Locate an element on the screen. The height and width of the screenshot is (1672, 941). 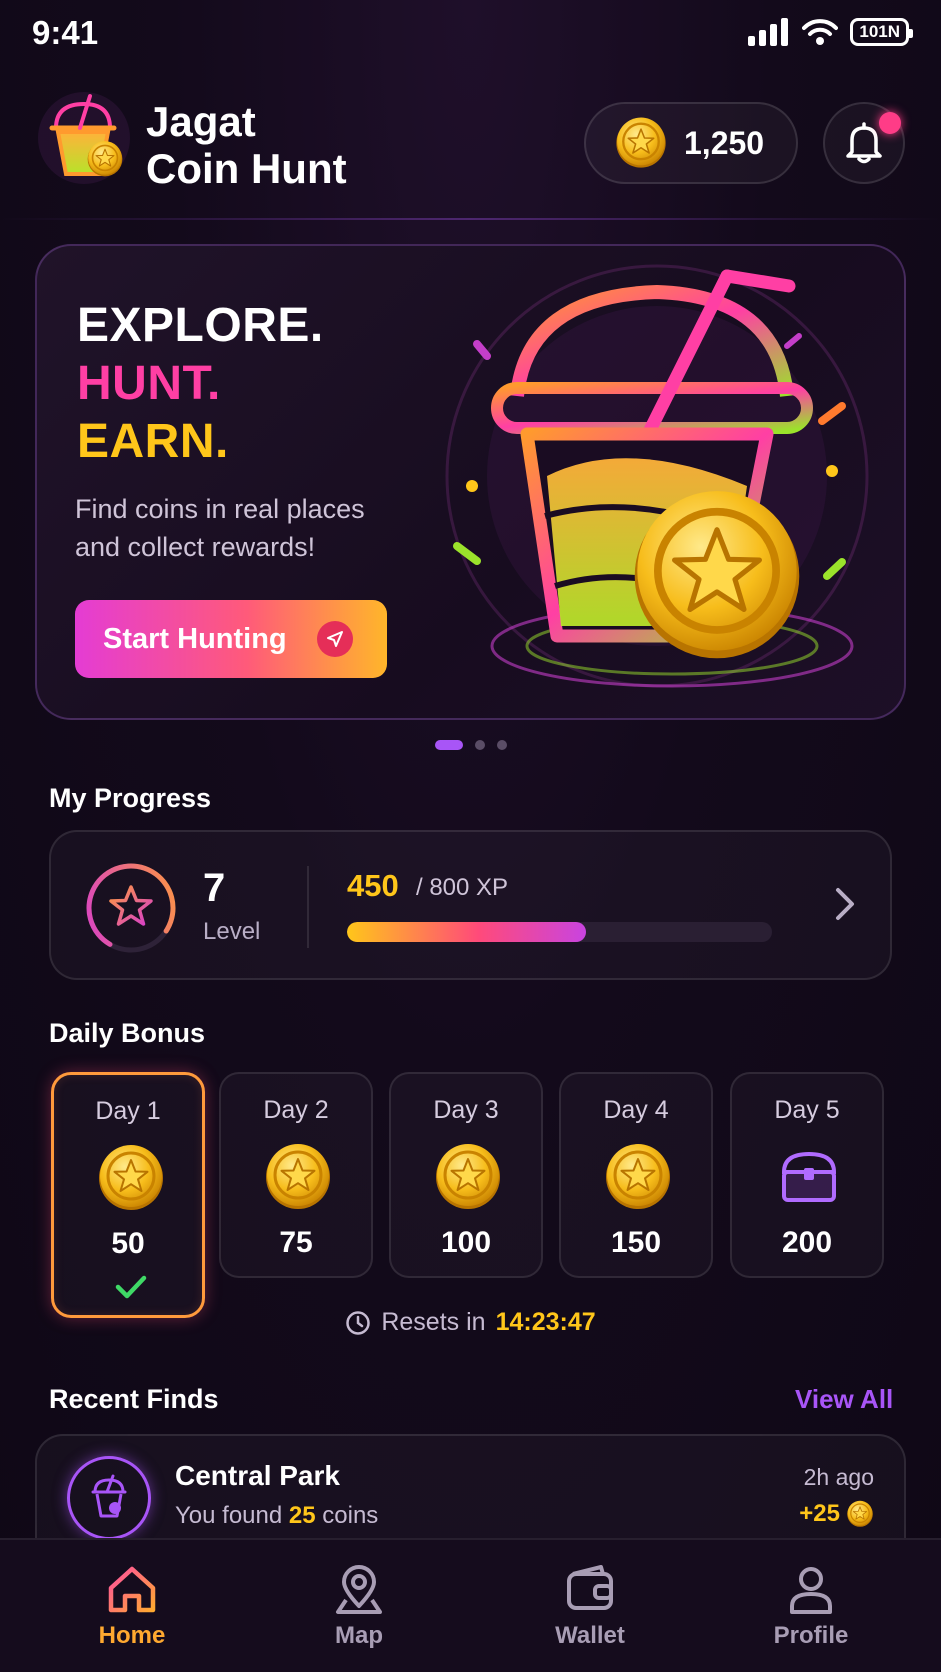
day-amount: 75 is located at coordinates (296, 1242).